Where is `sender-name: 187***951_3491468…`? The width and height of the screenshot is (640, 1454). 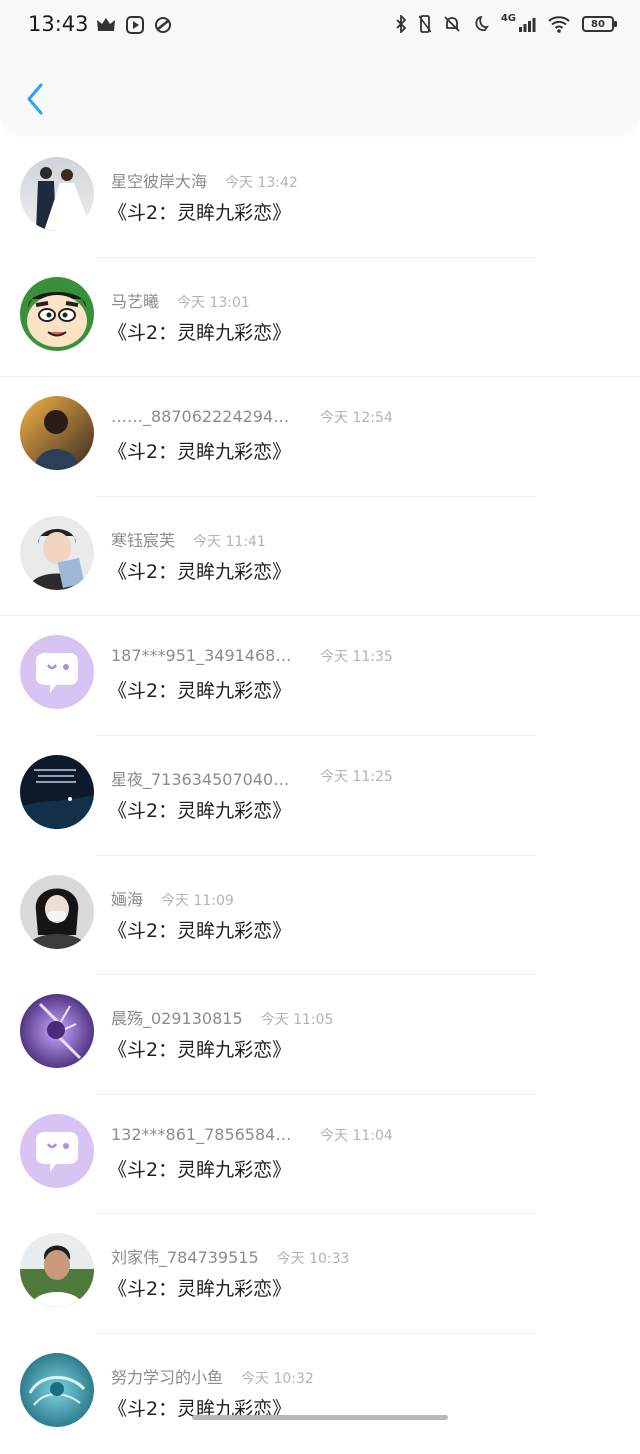
sender-name: 187***951_3491468… is located at coordinates (201, 656).